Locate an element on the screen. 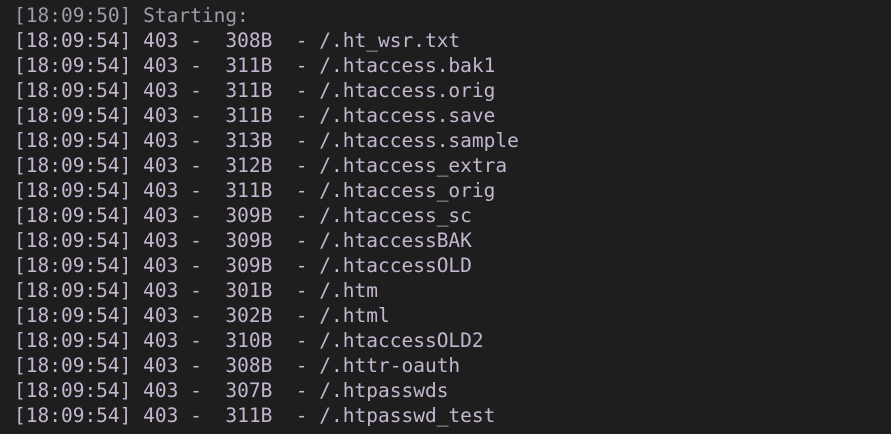  log-line: [18:09:54] 403 - 307B - /.htpasswds is located at coordinates (231, 390).